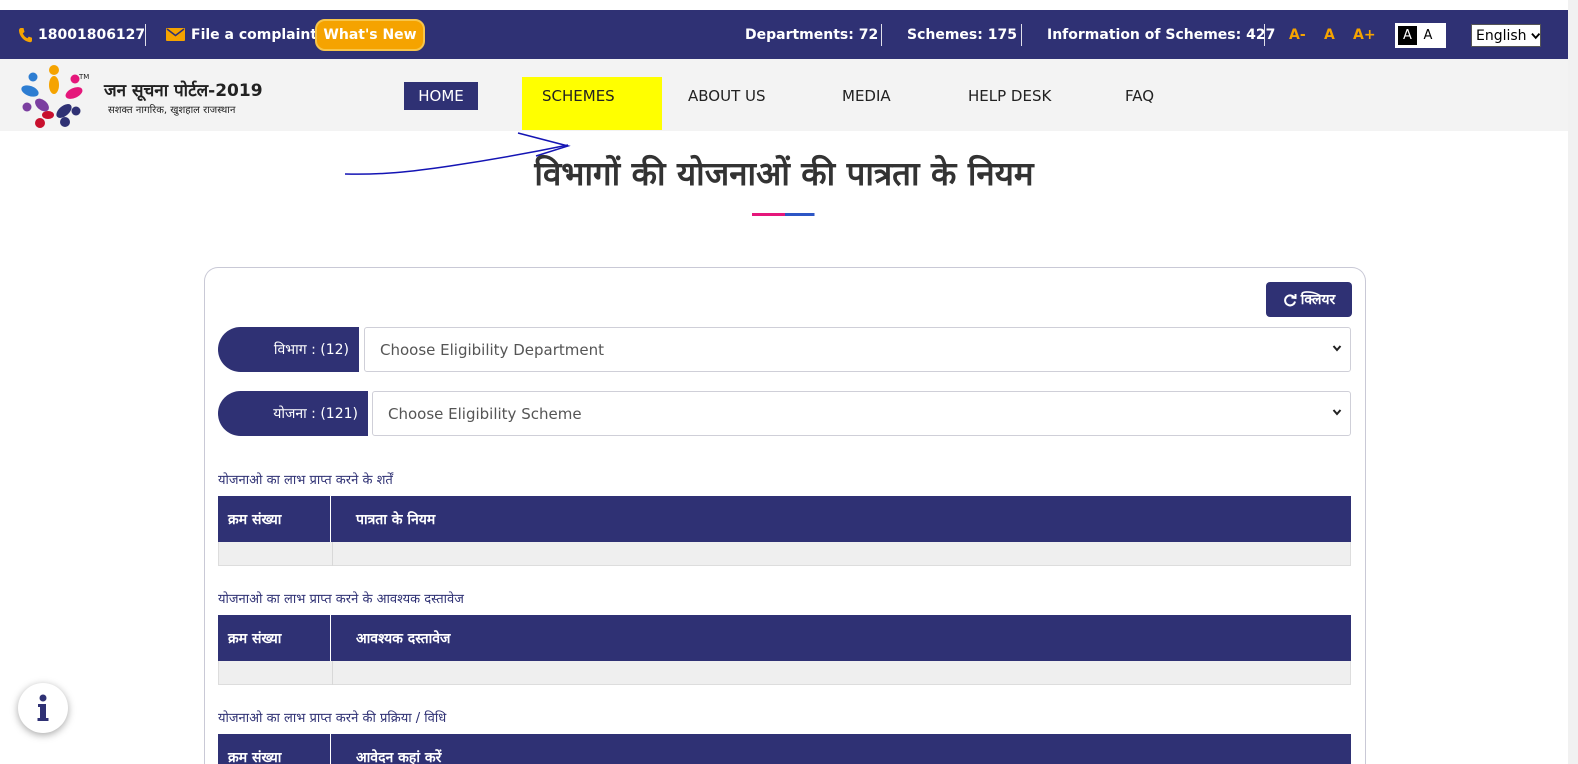  What do you see at coordinates (861, 413) in the screenshot?
I see `scheme-select: Choose Eligibility Scheme` at bounding box center [861, 413].